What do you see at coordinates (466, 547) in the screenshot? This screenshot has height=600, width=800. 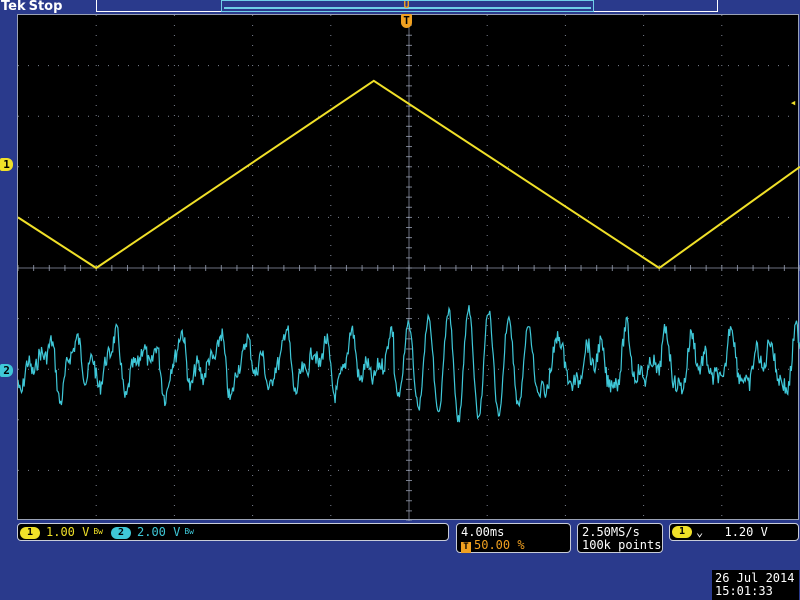 I see `trigger-position-t-icon: T` at bounding box center [466, 547].